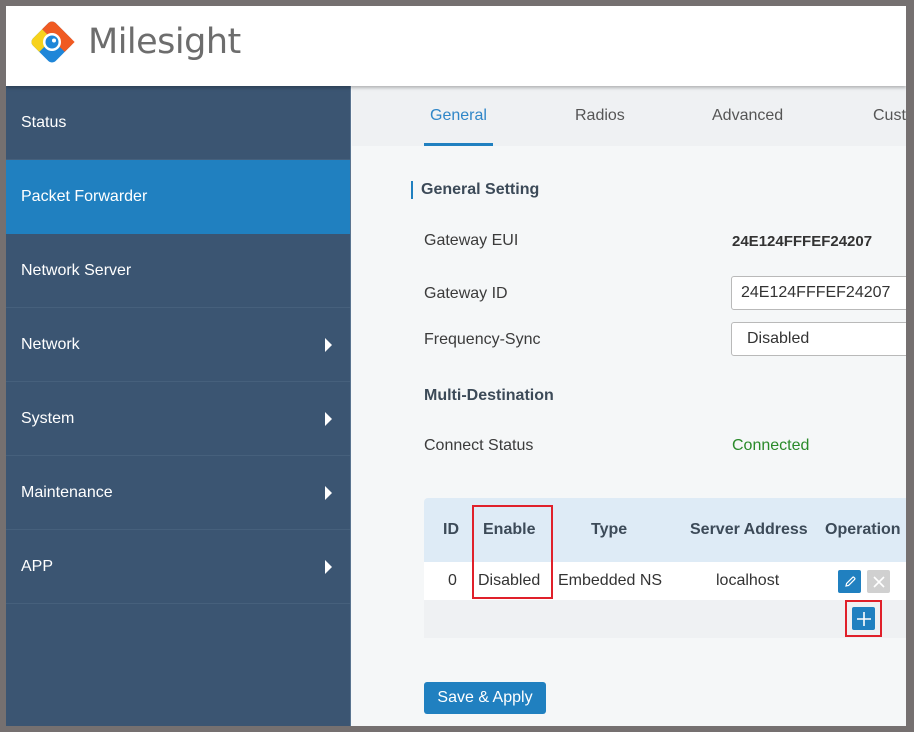 This screenshot has width=914, height=732. What do you see at coordinates (748, 580) in the screenshot?
I see `cell-server-address: localhost` at bounding box center [748, 580].